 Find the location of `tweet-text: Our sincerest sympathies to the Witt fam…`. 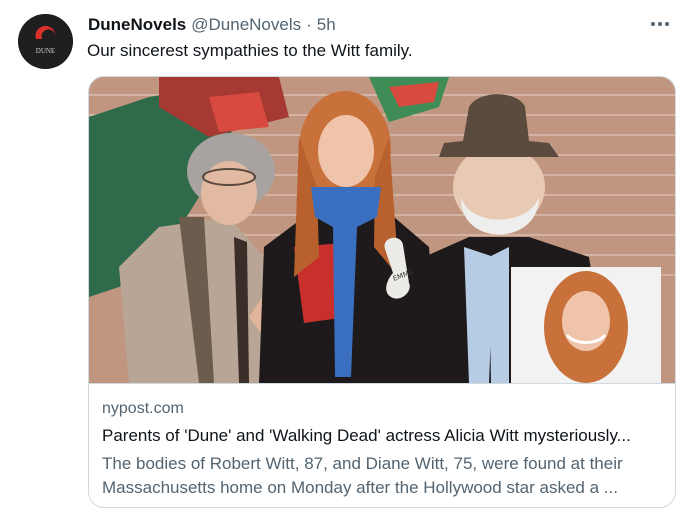

tweet-text: Our sincerest sympathies to the Witt fam… is located at coordinates (250, 50).